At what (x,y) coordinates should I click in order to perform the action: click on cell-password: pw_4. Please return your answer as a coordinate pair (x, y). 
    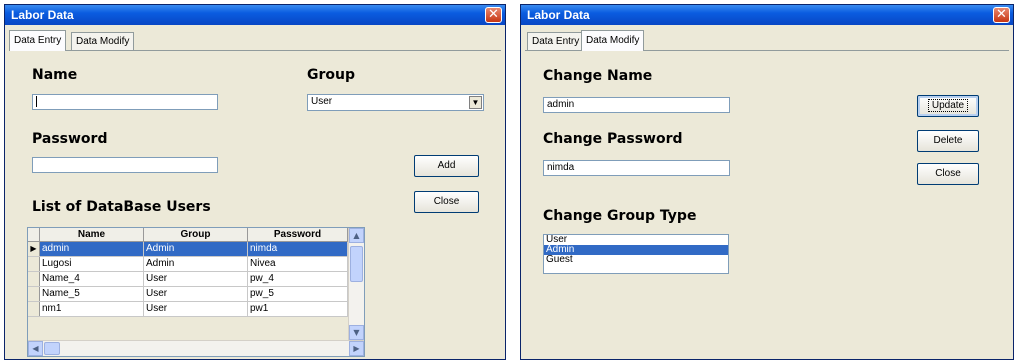
    Looking at the image, I should click on (298, 279).